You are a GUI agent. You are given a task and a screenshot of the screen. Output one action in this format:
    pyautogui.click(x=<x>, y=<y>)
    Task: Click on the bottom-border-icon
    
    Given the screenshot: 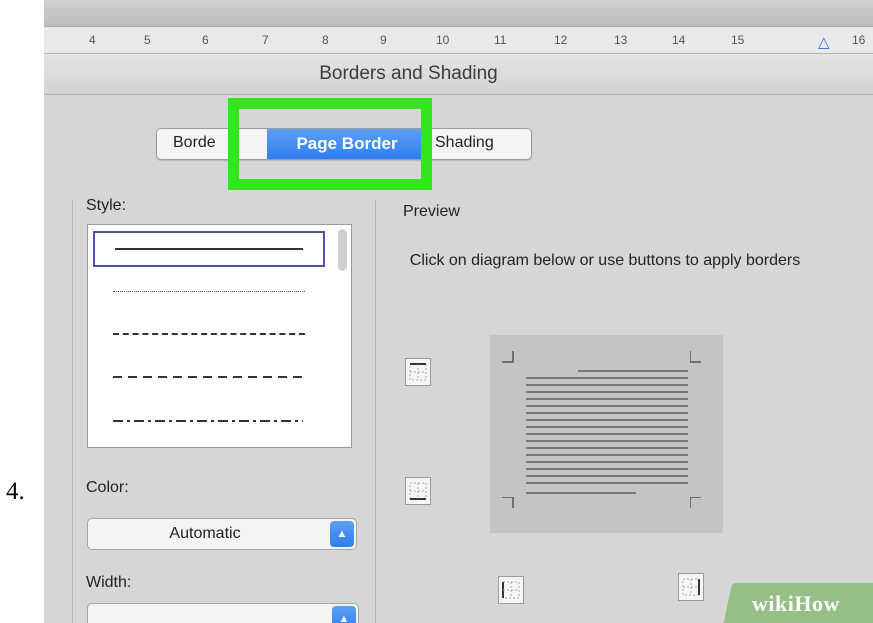 What is the action you would take?
    pyautogui.click(x=418, y=491)
    